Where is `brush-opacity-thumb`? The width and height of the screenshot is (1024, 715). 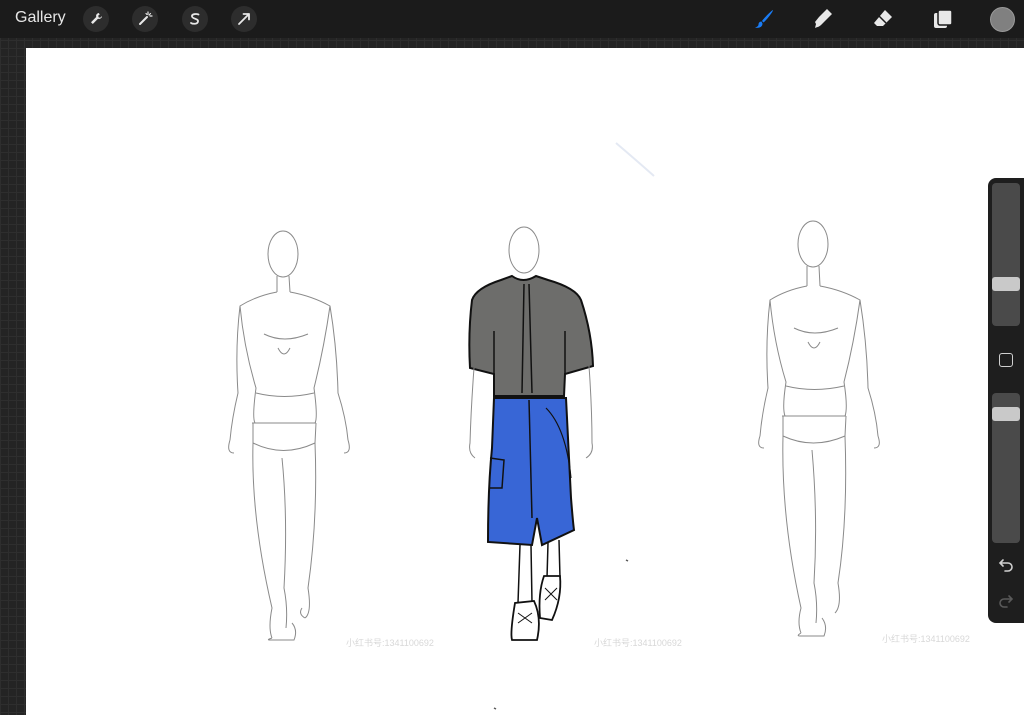 brush-opacity-thumb is located at coordinates (1006, 413).